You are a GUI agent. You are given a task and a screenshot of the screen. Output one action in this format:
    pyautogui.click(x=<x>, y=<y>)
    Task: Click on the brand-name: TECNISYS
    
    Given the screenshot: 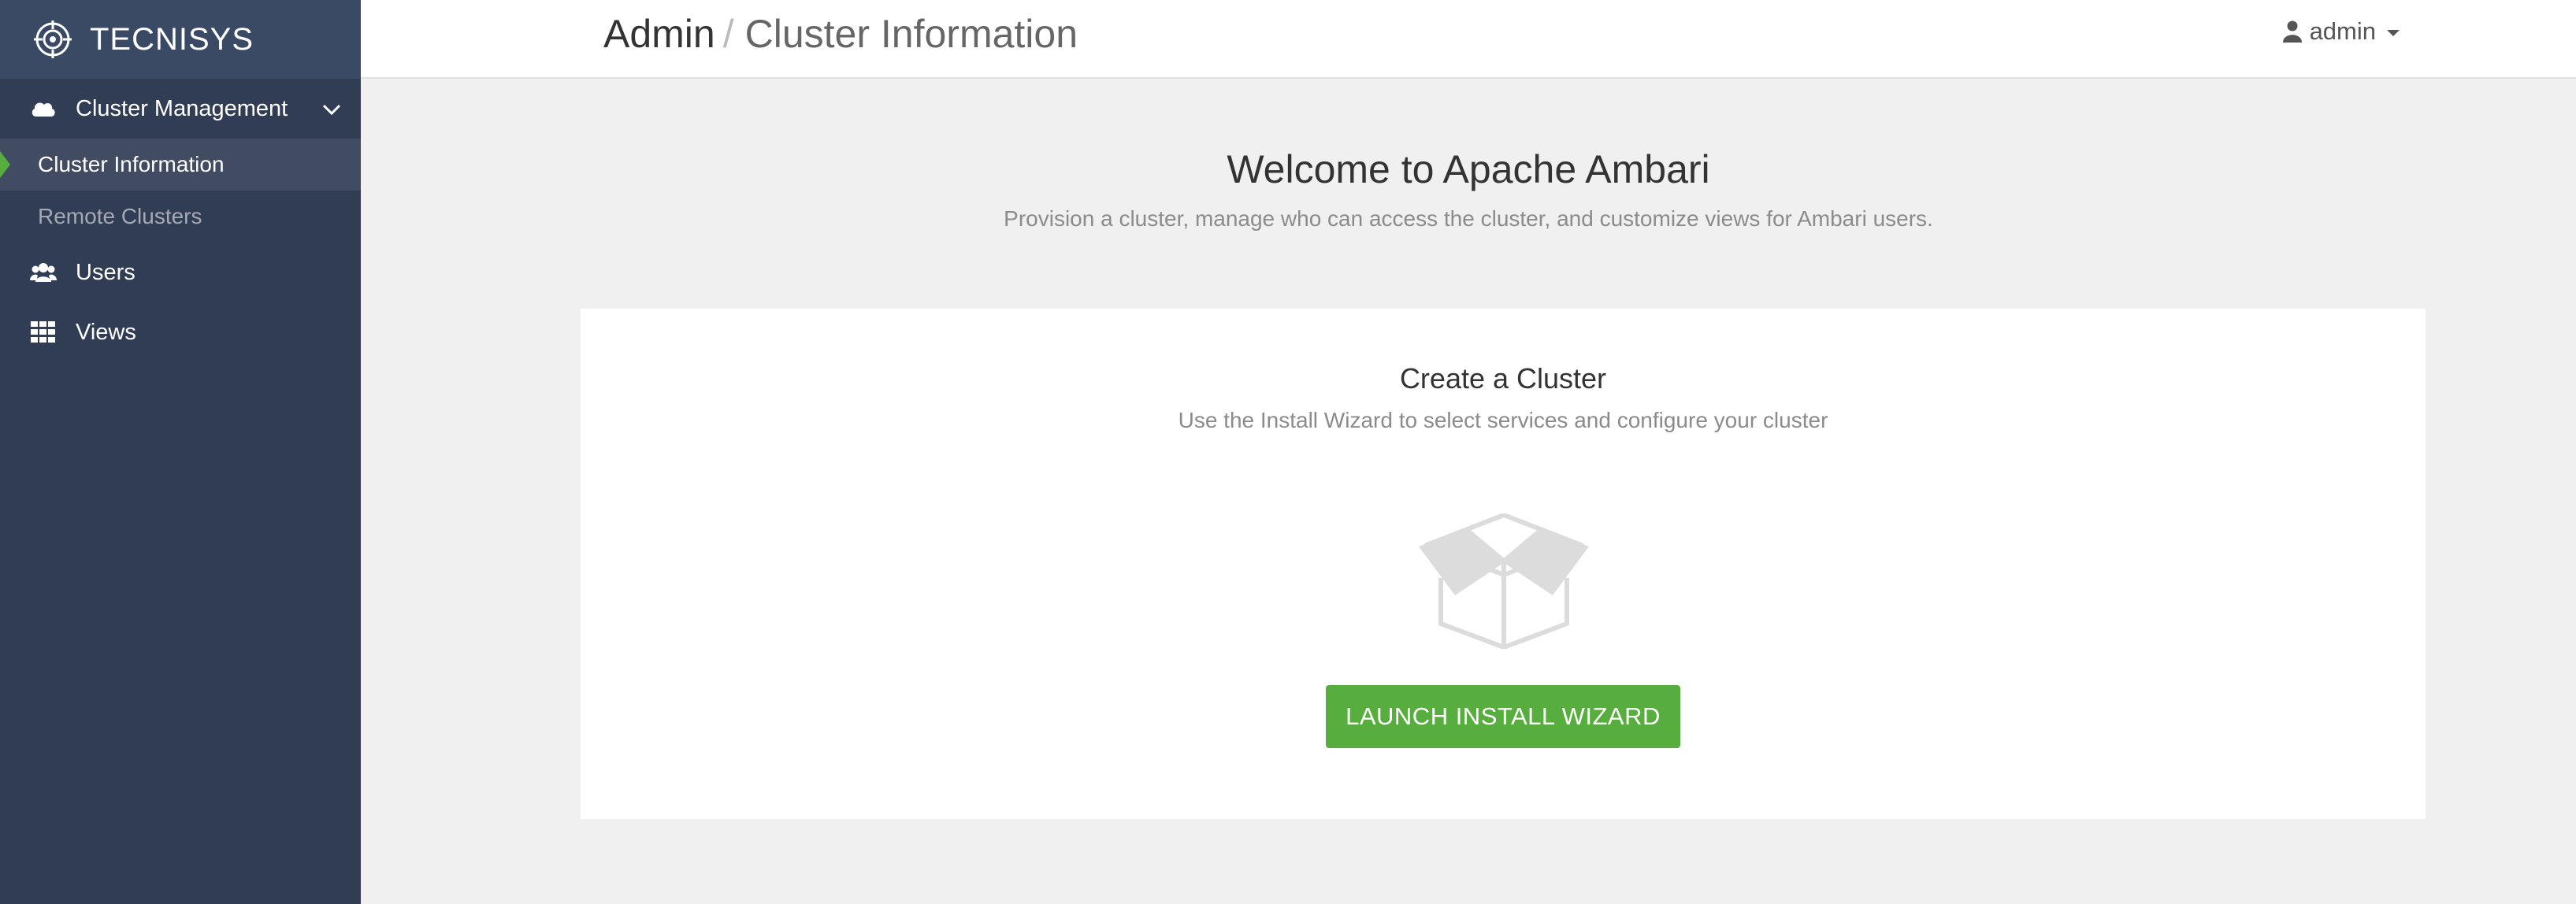 What is the action you would take?
    pyautogui.click(x=172, y=39)
    